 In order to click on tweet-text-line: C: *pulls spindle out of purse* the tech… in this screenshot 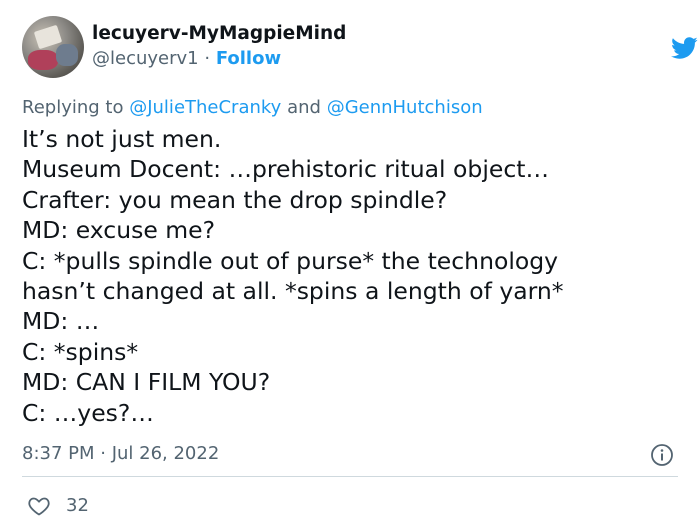, I will do `click(290, 260)`.